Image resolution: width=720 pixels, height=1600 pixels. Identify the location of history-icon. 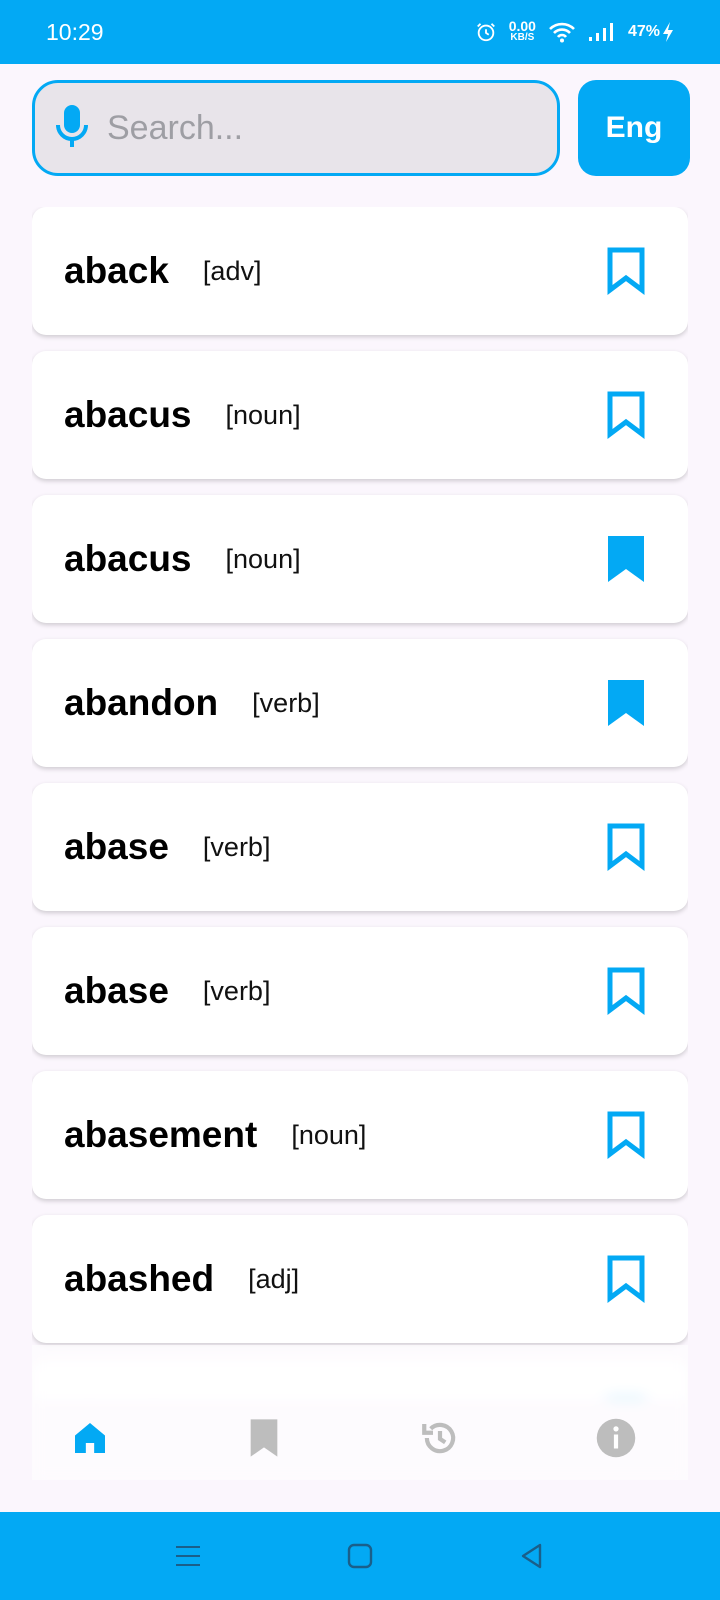
(440, 1440).